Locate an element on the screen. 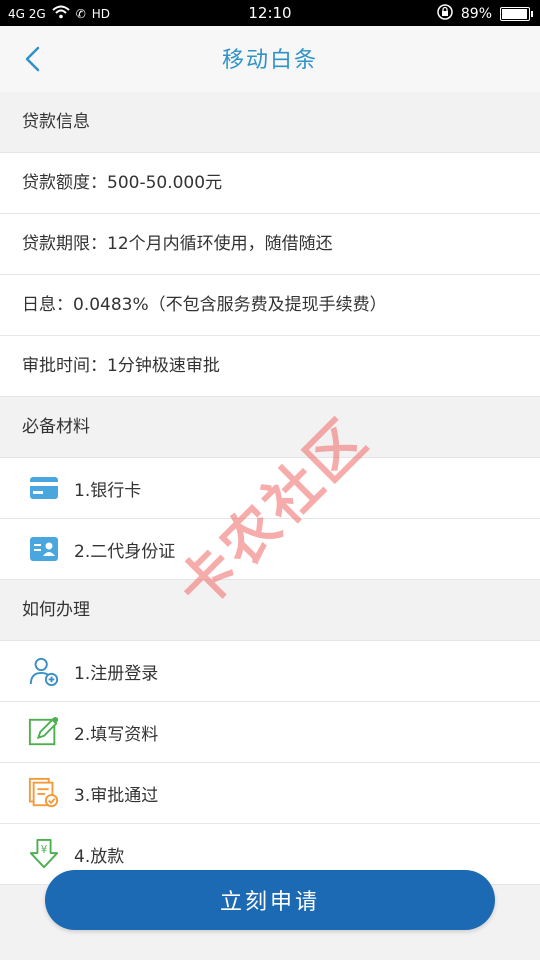  process-label: 2.填写资料 is located at coordinates (116, 734).